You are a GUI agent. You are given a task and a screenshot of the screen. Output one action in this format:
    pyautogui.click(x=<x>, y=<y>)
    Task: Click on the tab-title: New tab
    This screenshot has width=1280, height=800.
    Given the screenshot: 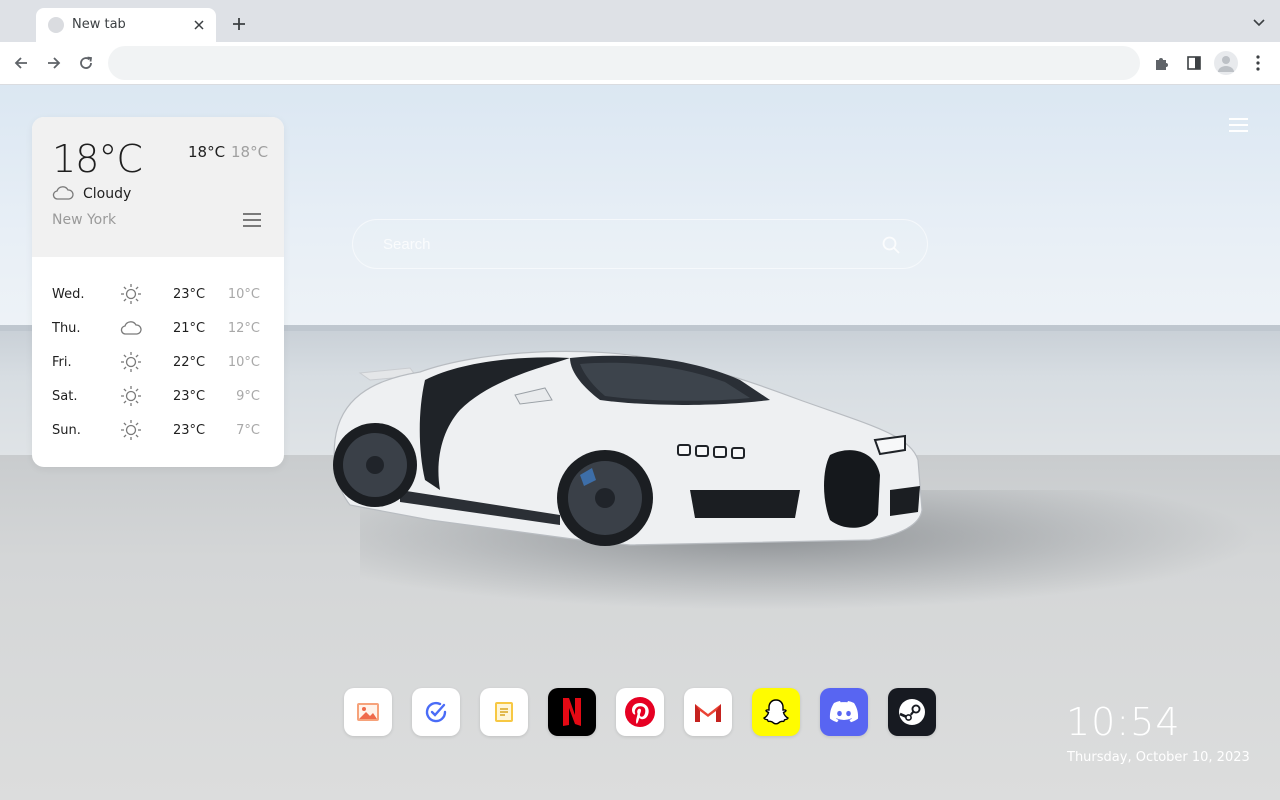 What is the action you would take?
    pyautogui.click(x=99, y=24)
    